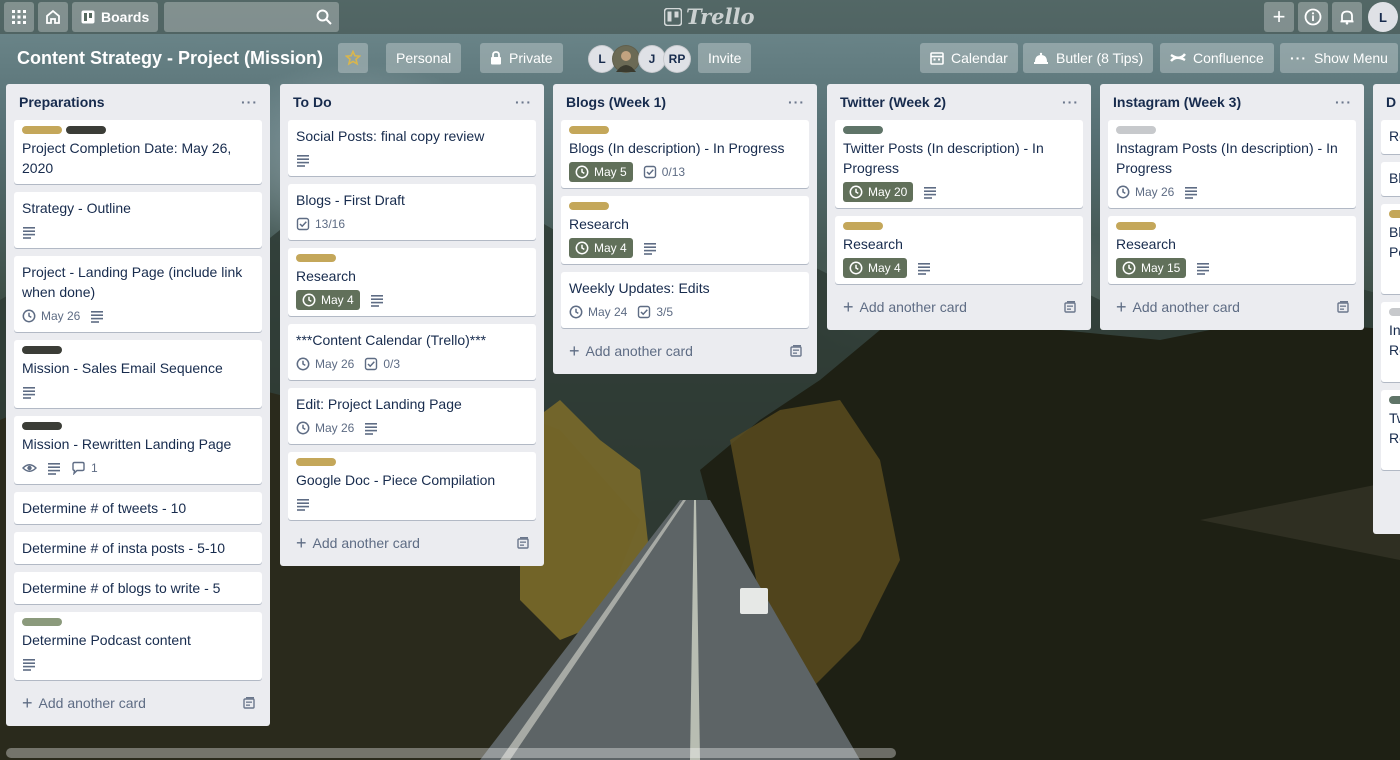  What do you see at coordinates (1151, 268) in the screenshot?
I see `due-date-badge: May 15` at bounding box center [1151, 268].